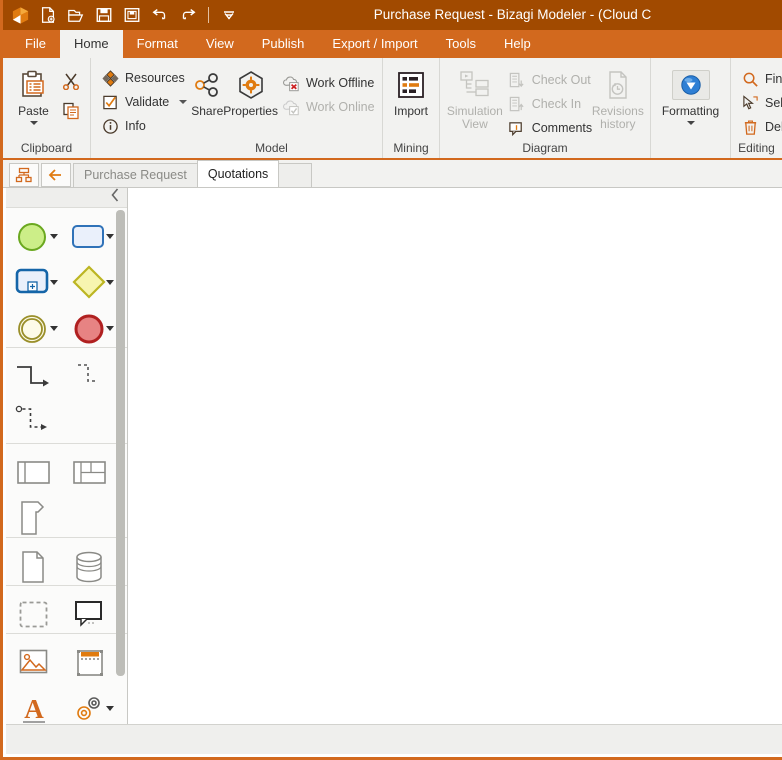 The height and width of the screenshot is (760, 782). Describe the element at coordinates (759, 103) in the screenshot. I see `select-button: Select` at that location.